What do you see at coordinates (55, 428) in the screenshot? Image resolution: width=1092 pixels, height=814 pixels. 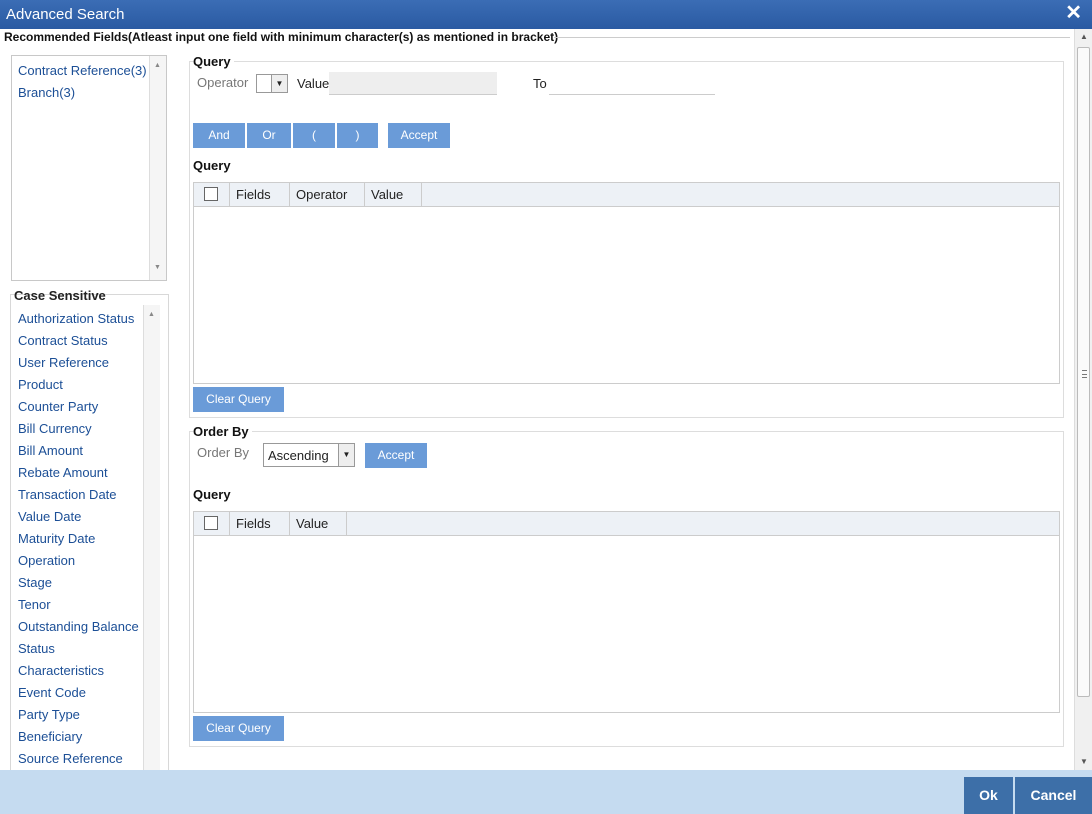 I see `field-bill-currency: Bill Currency` at bounding box center [55, 428].